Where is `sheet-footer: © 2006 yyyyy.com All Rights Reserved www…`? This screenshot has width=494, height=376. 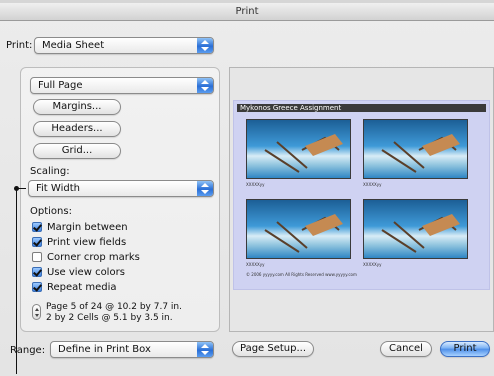 sheet-footer: © 2006 yyyyy.com All Rights Reserved www… is located at coordinates (301, 274).